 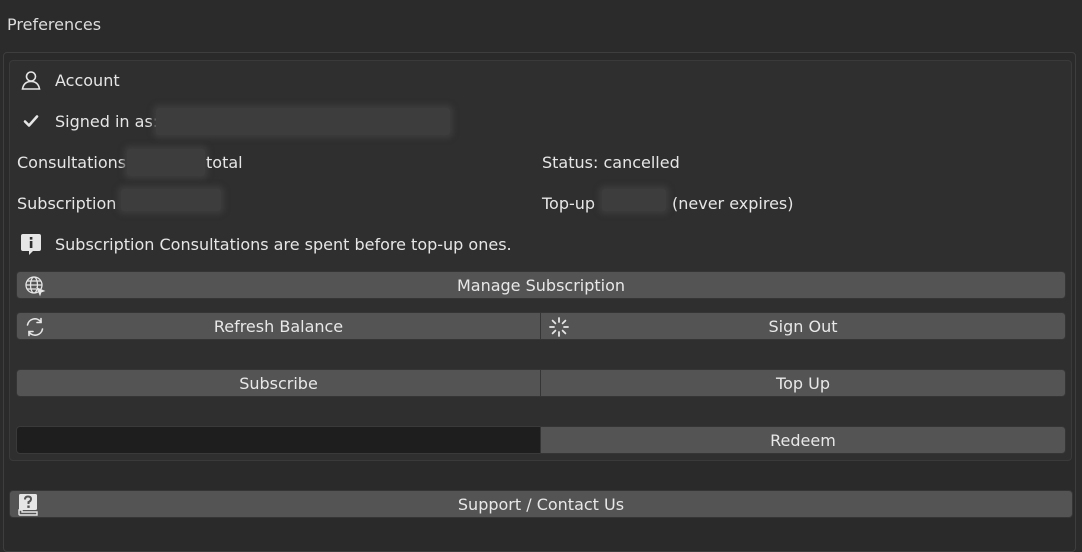 I want to click on redacted-consultations-count, so click(x=166, y=162).